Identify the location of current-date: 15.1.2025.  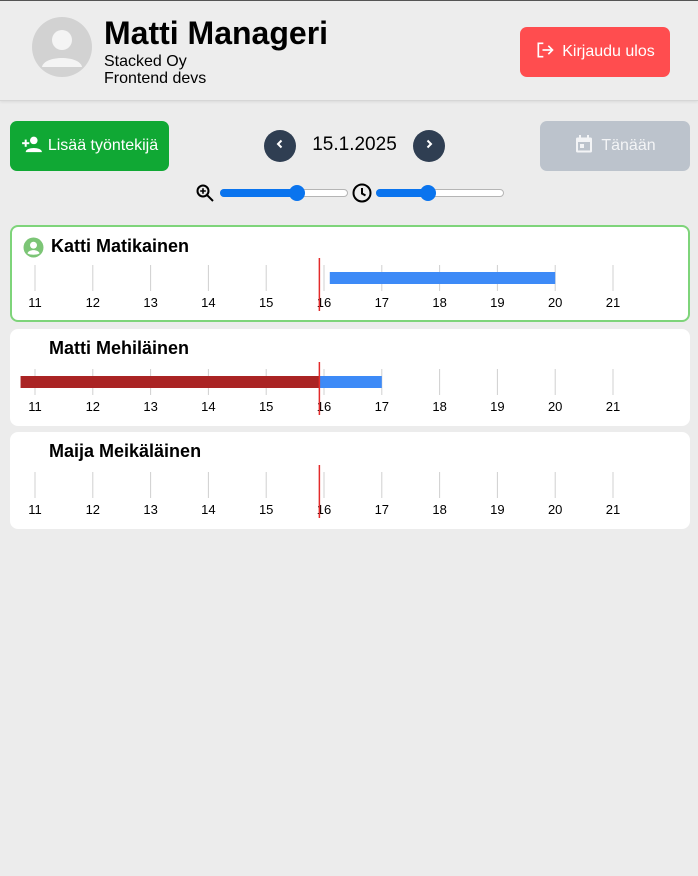
(354, 144).